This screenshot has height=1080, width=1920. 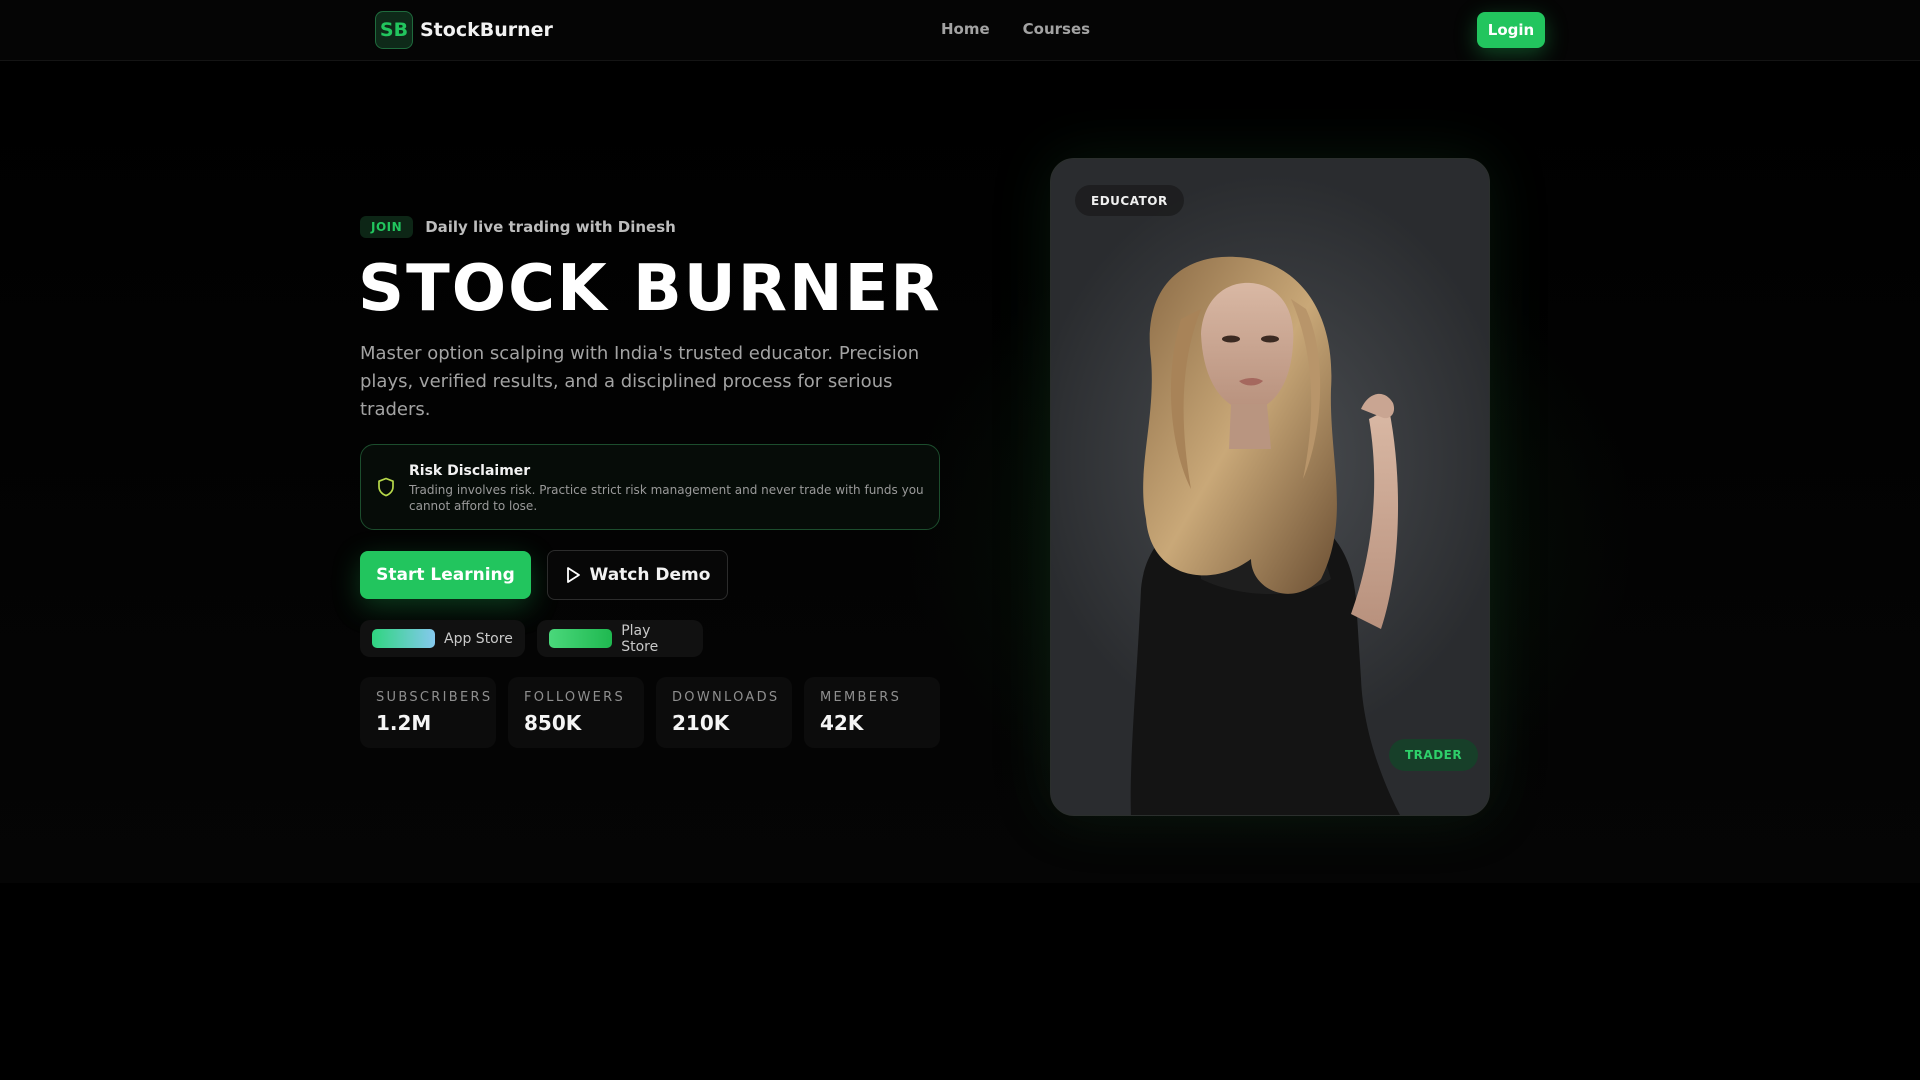 What do you see at coordinates (842, 723) in the screenshot?
I see `stat-value: 42K` at bounding box center [842, 723].